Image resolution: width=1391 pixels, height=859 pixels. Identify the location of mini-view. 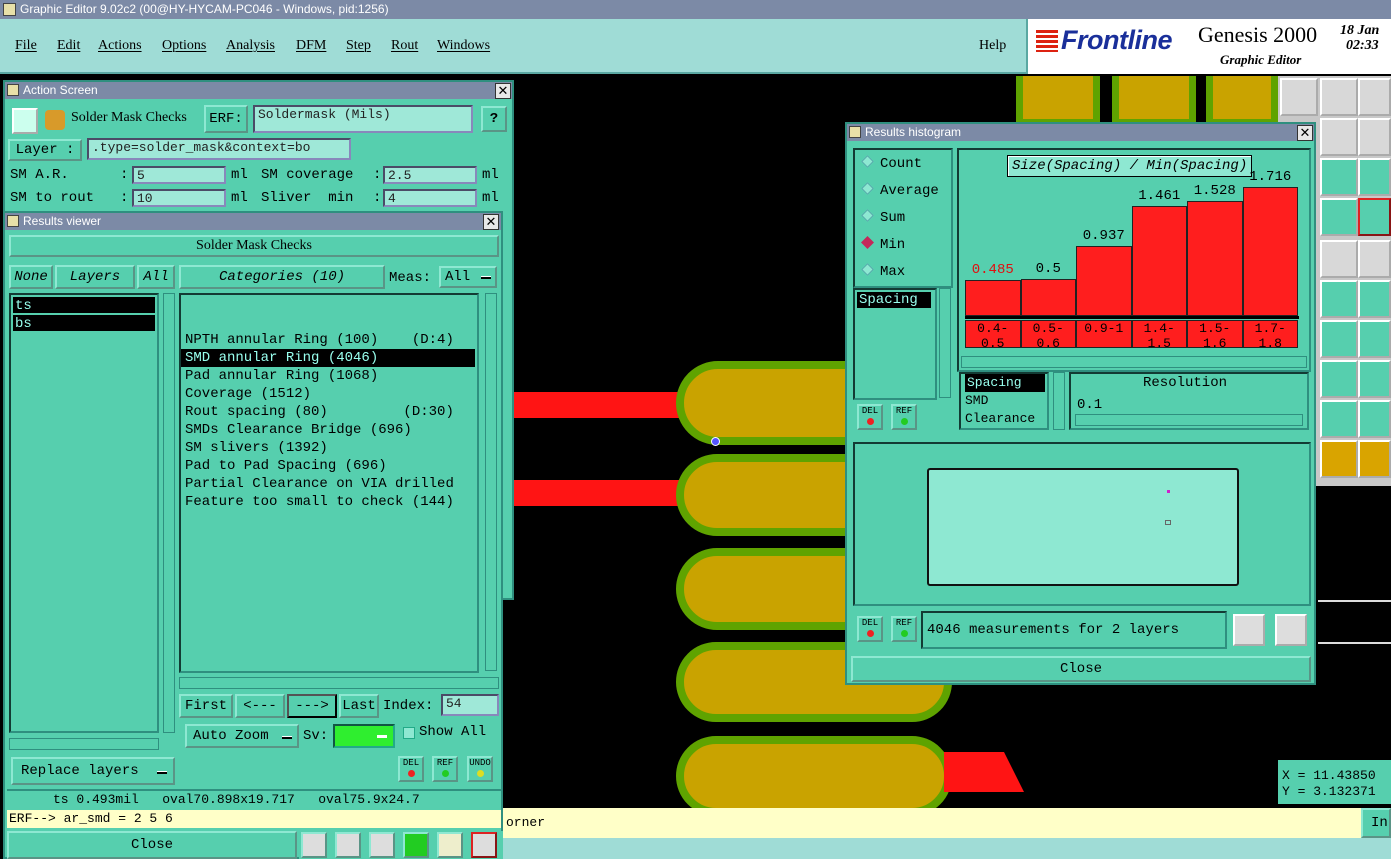
(1354, 622).